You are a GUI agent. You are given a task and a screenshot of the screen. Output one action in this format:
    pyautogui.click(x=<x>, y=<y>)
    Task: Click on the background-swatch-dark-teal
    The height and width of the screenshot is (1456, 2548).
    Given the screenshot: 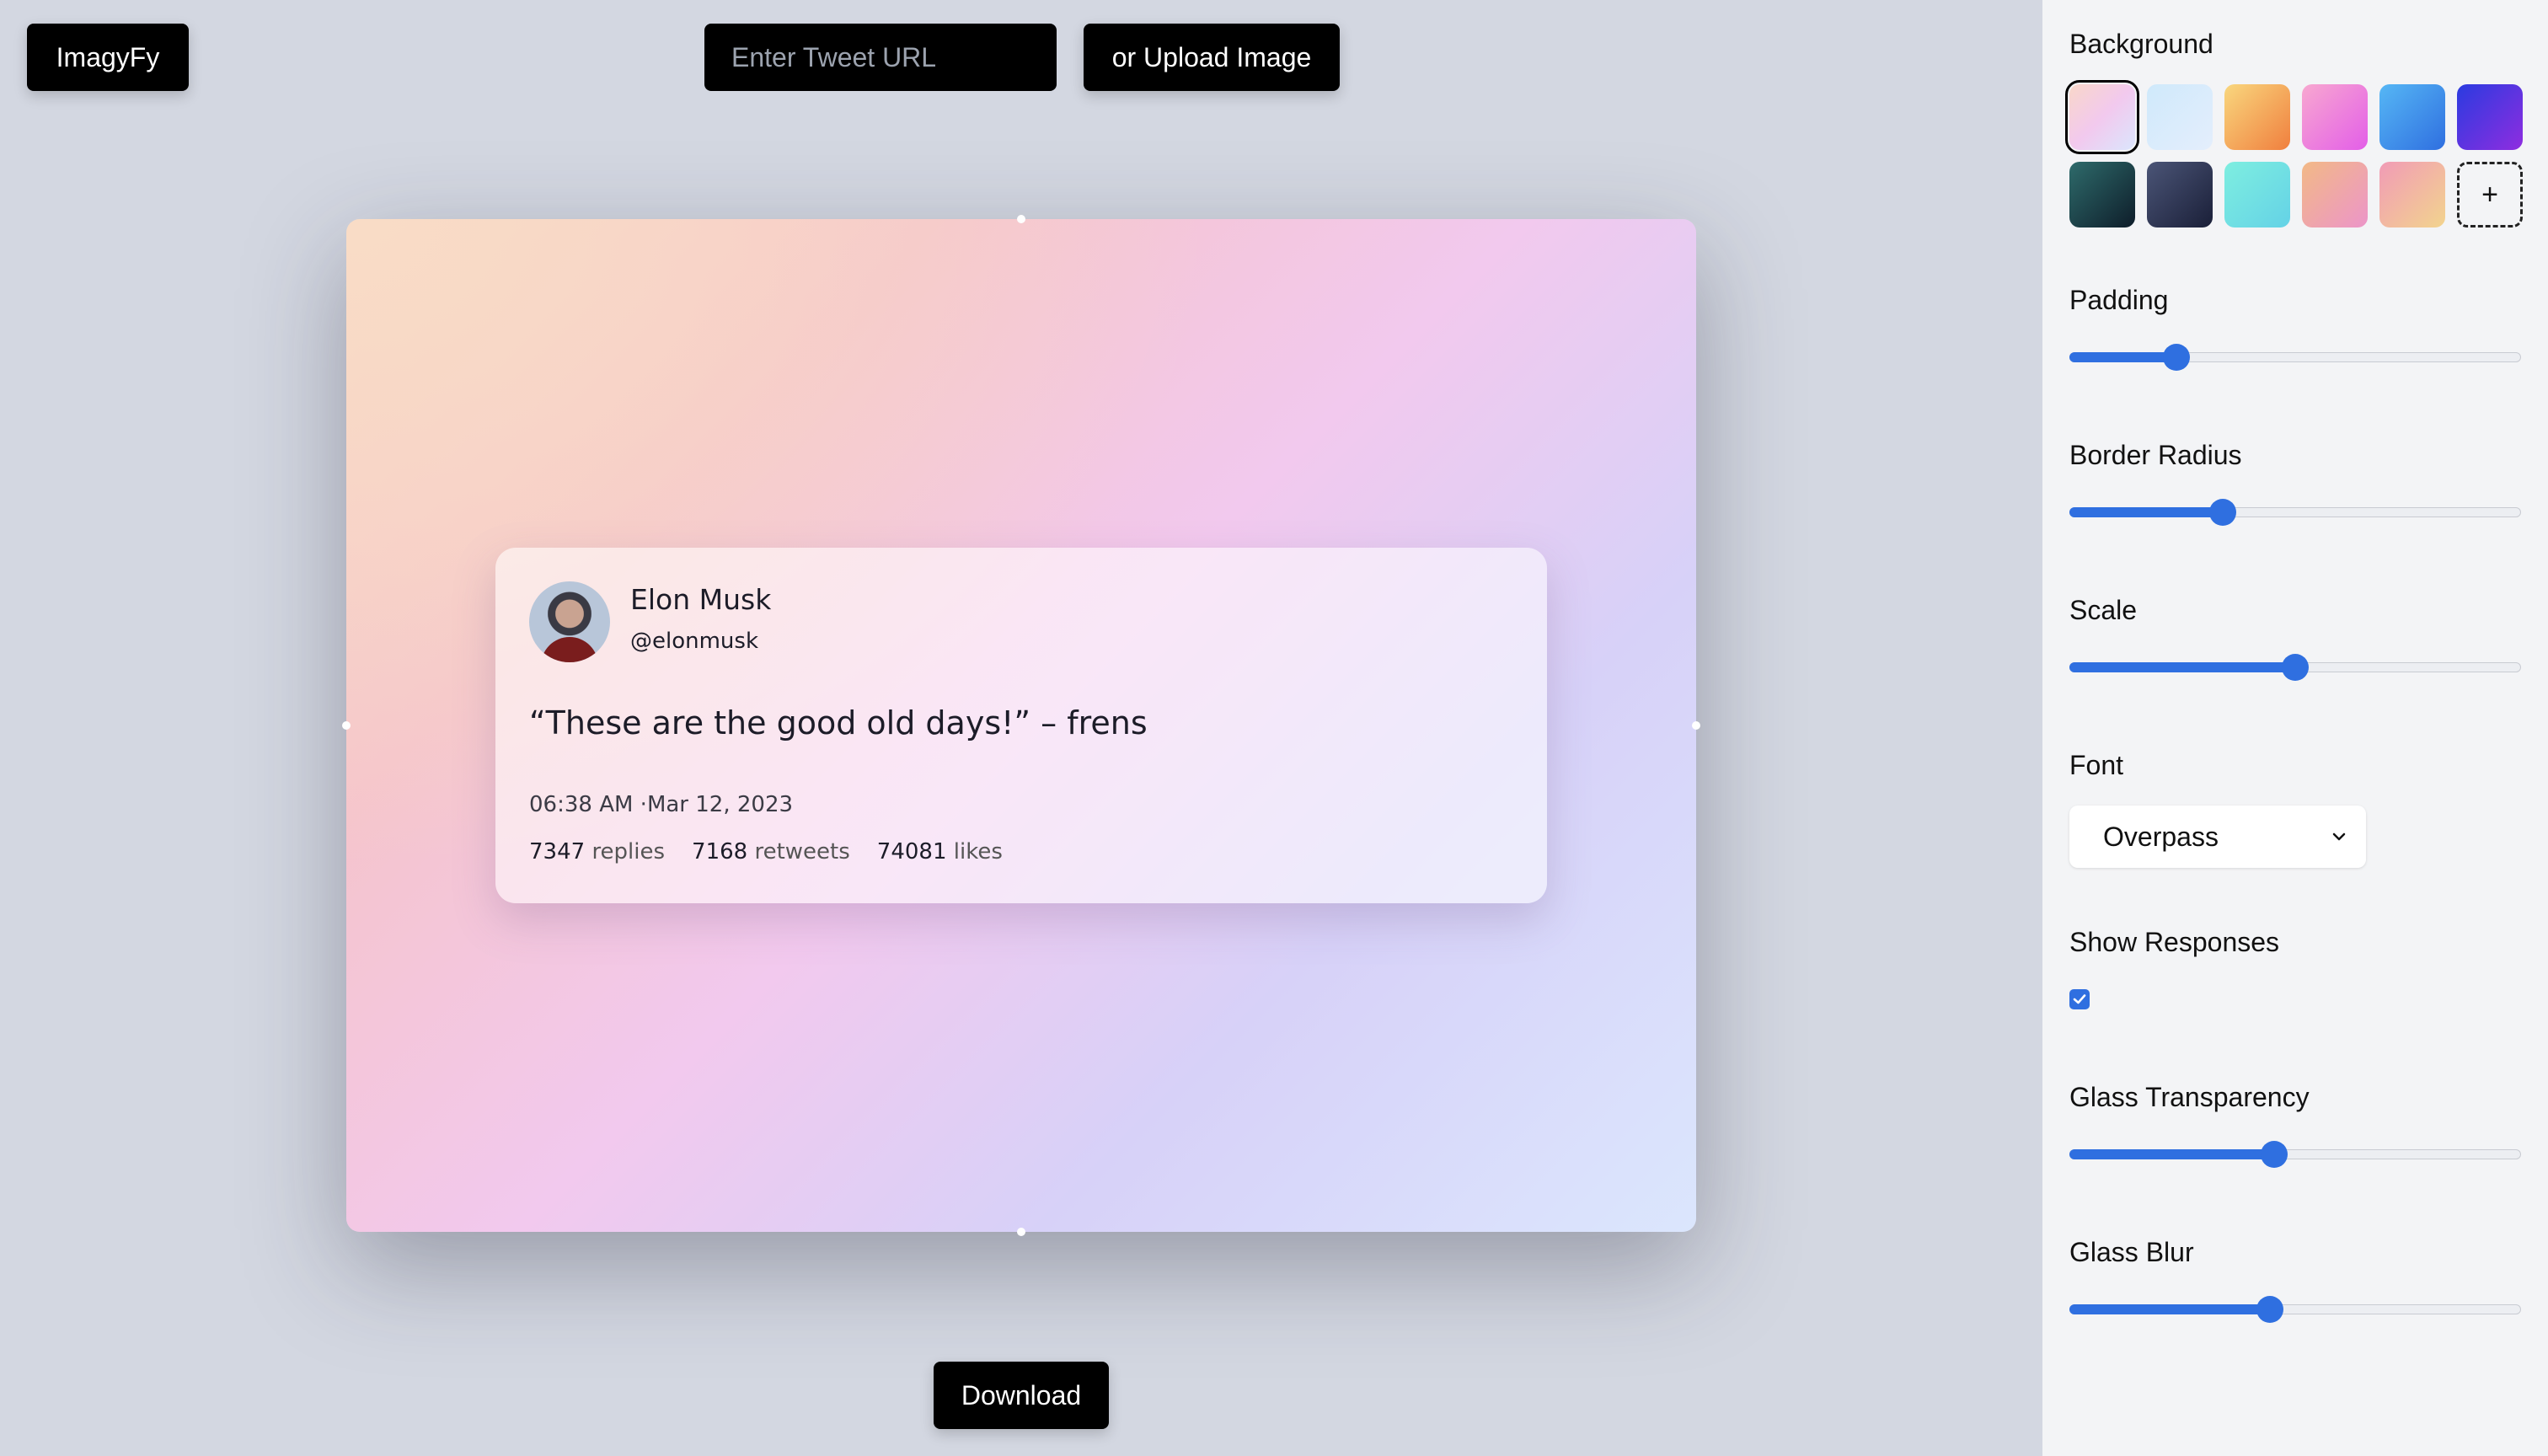 What is the action you would take?
    pyautogui.click(x=2102, y=195)
    